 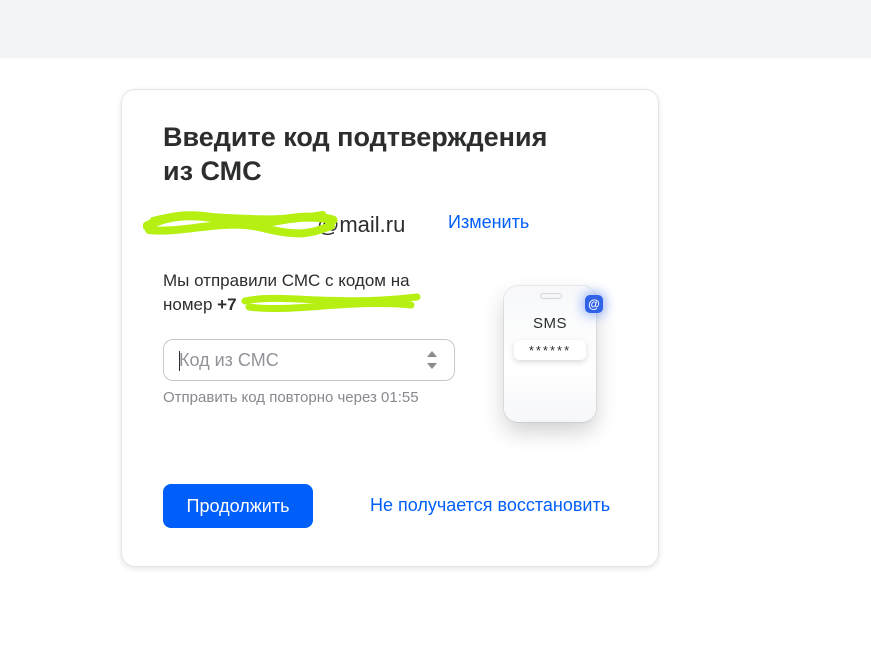 I want to click on page-title: Введите код подтверждения из СМС, so click(x=383, y=154).